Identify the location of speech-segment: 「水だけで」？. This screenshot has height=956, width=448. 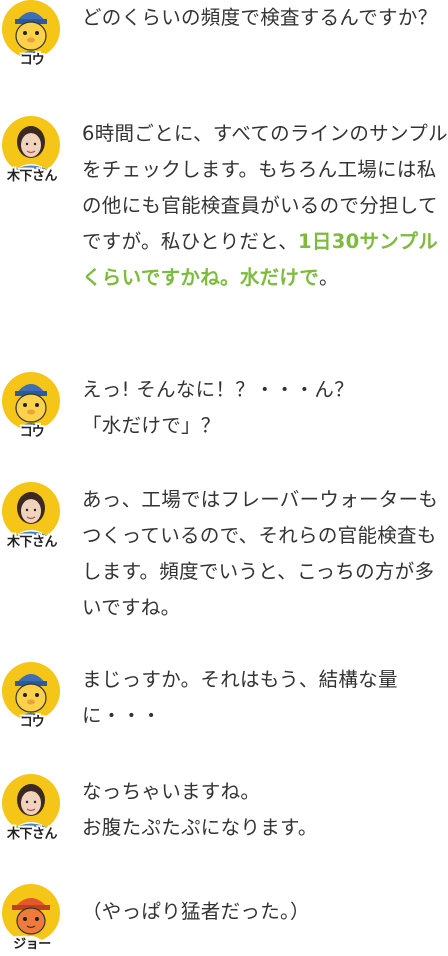
(151, 425).